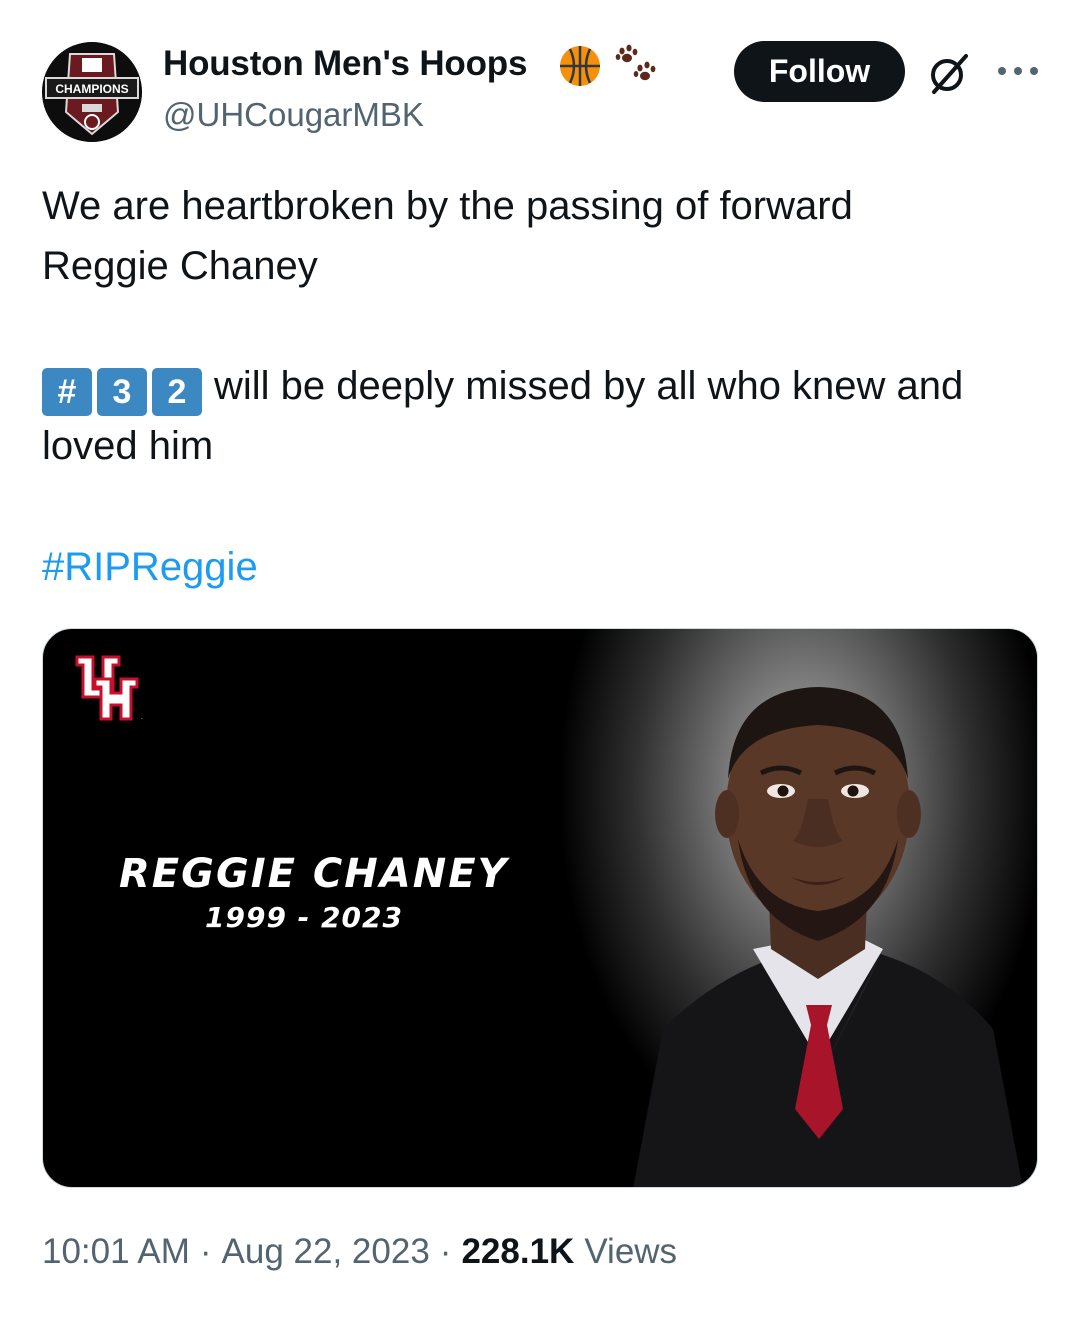  Describe the element at coordinates (580, 66) in the screenshot. I see `basketball-icon` at that location.